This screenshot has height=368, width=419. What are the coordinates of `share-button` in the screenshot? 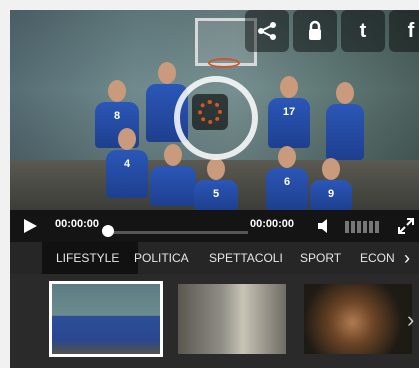 It's located at (267, 31).